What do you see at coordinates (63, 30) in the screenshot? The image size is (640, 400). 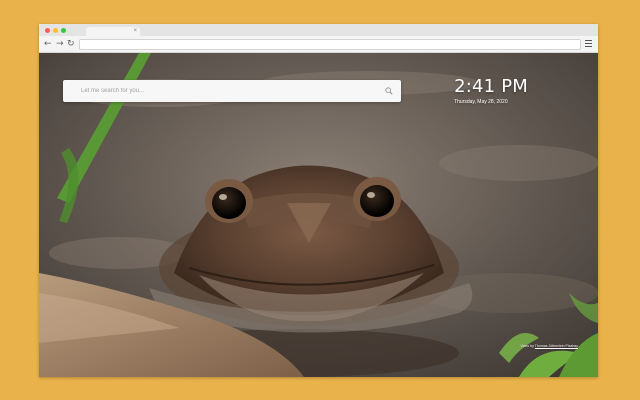 I see `maximize-window-button` at bounding box center [63, 30].